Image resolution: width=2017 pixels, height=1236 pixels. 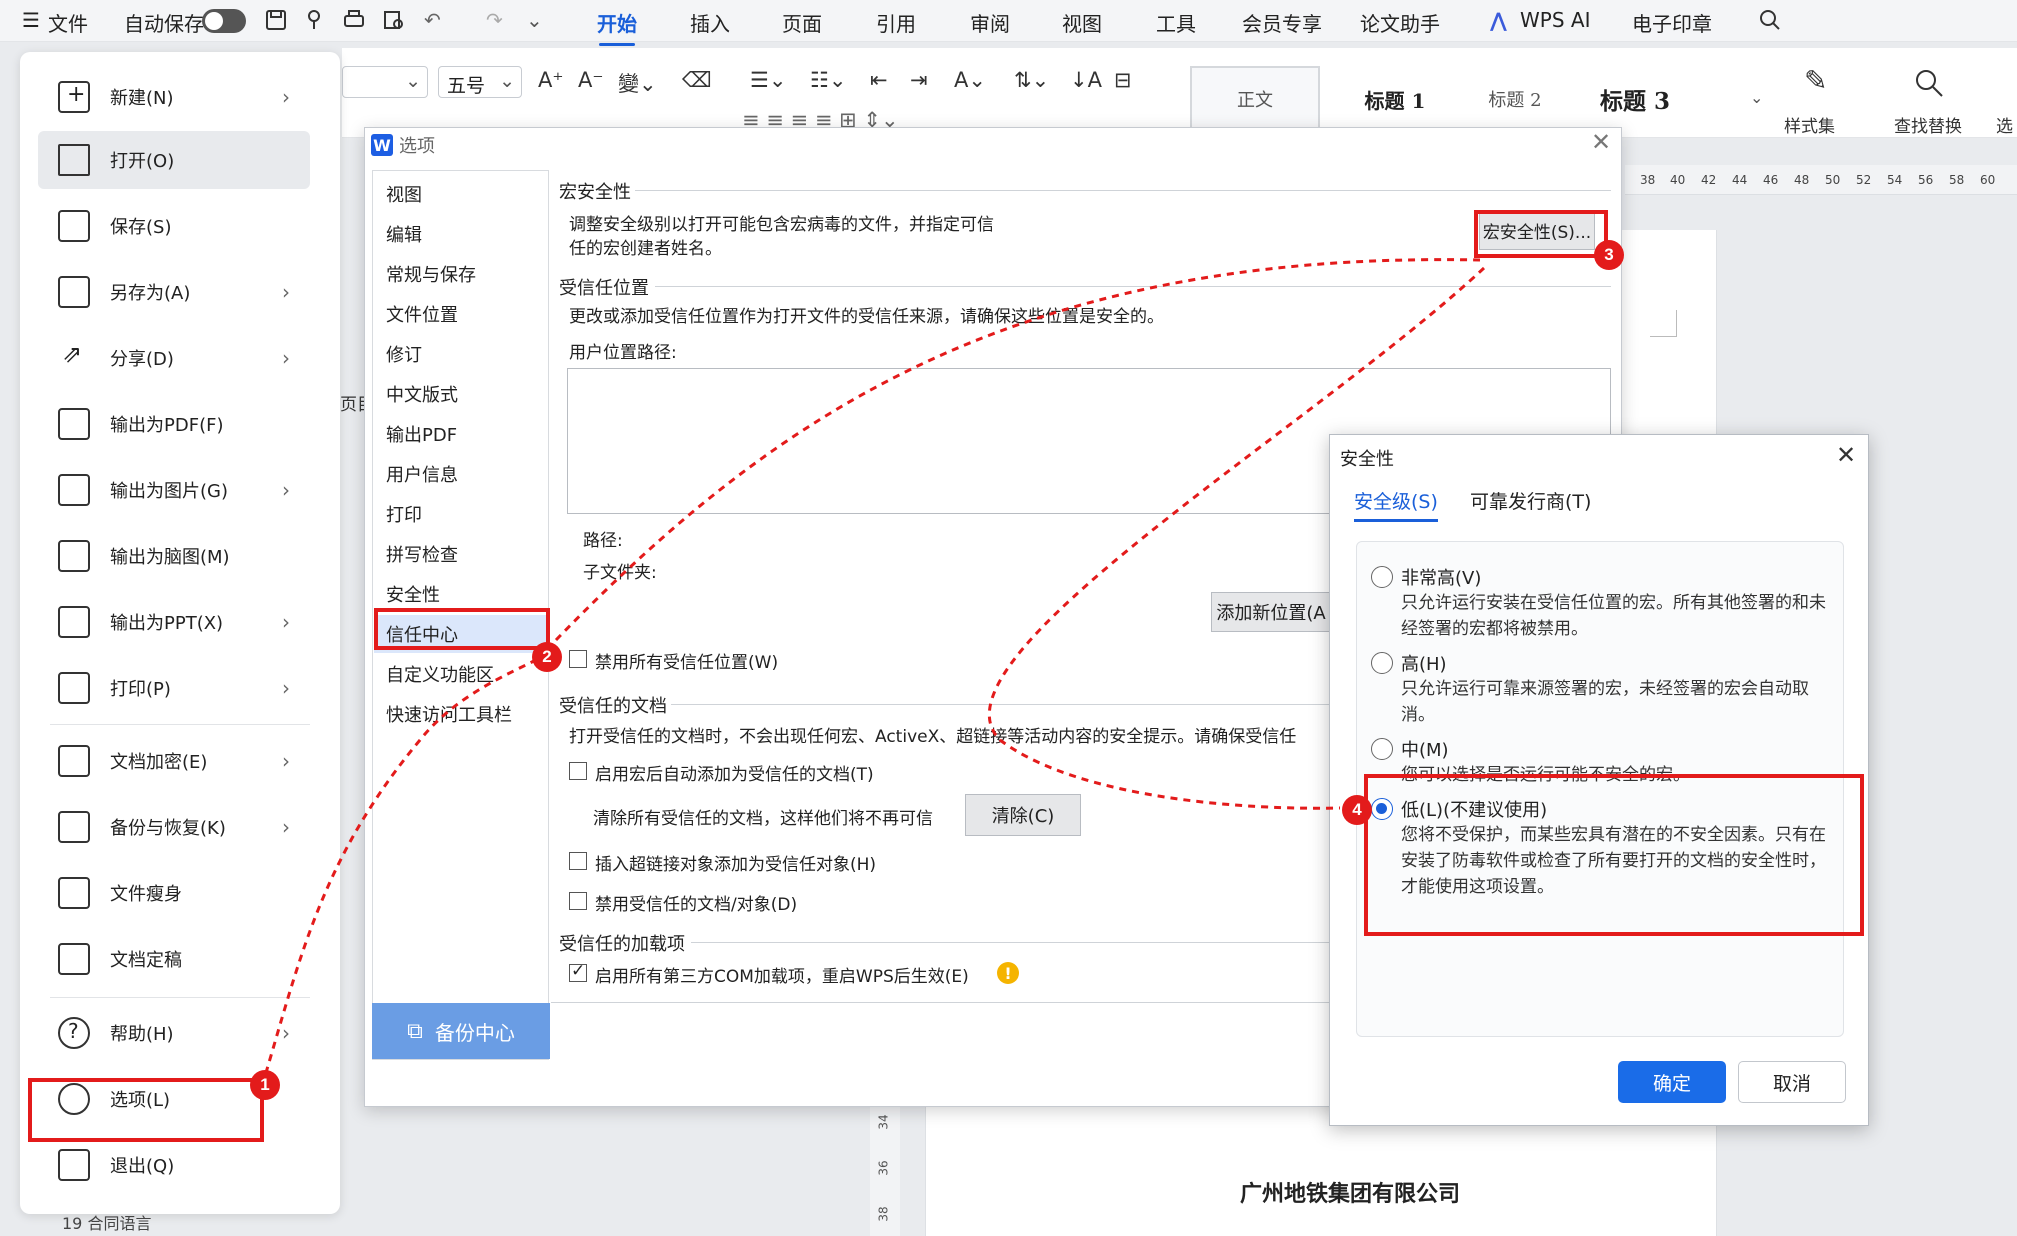 I want to click on file-menu-button: 文件, so click(x=68, y=22).